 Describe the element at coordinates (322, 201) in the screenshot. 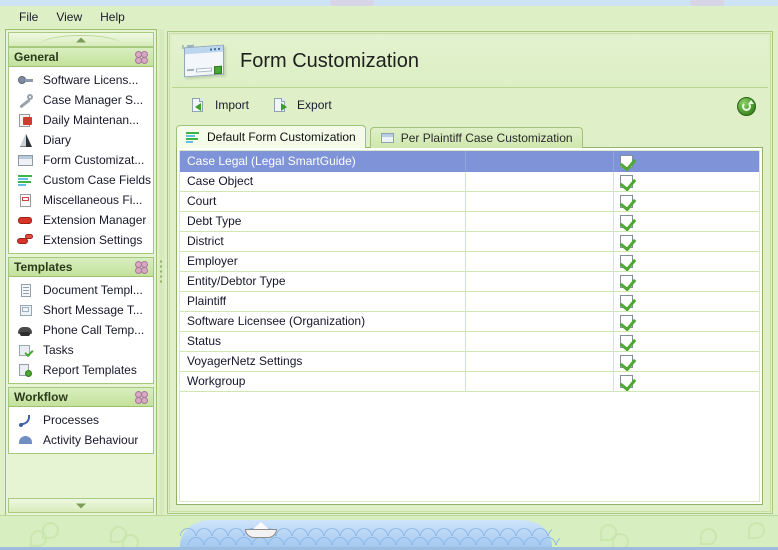

I see `row-name: Court` at that location.